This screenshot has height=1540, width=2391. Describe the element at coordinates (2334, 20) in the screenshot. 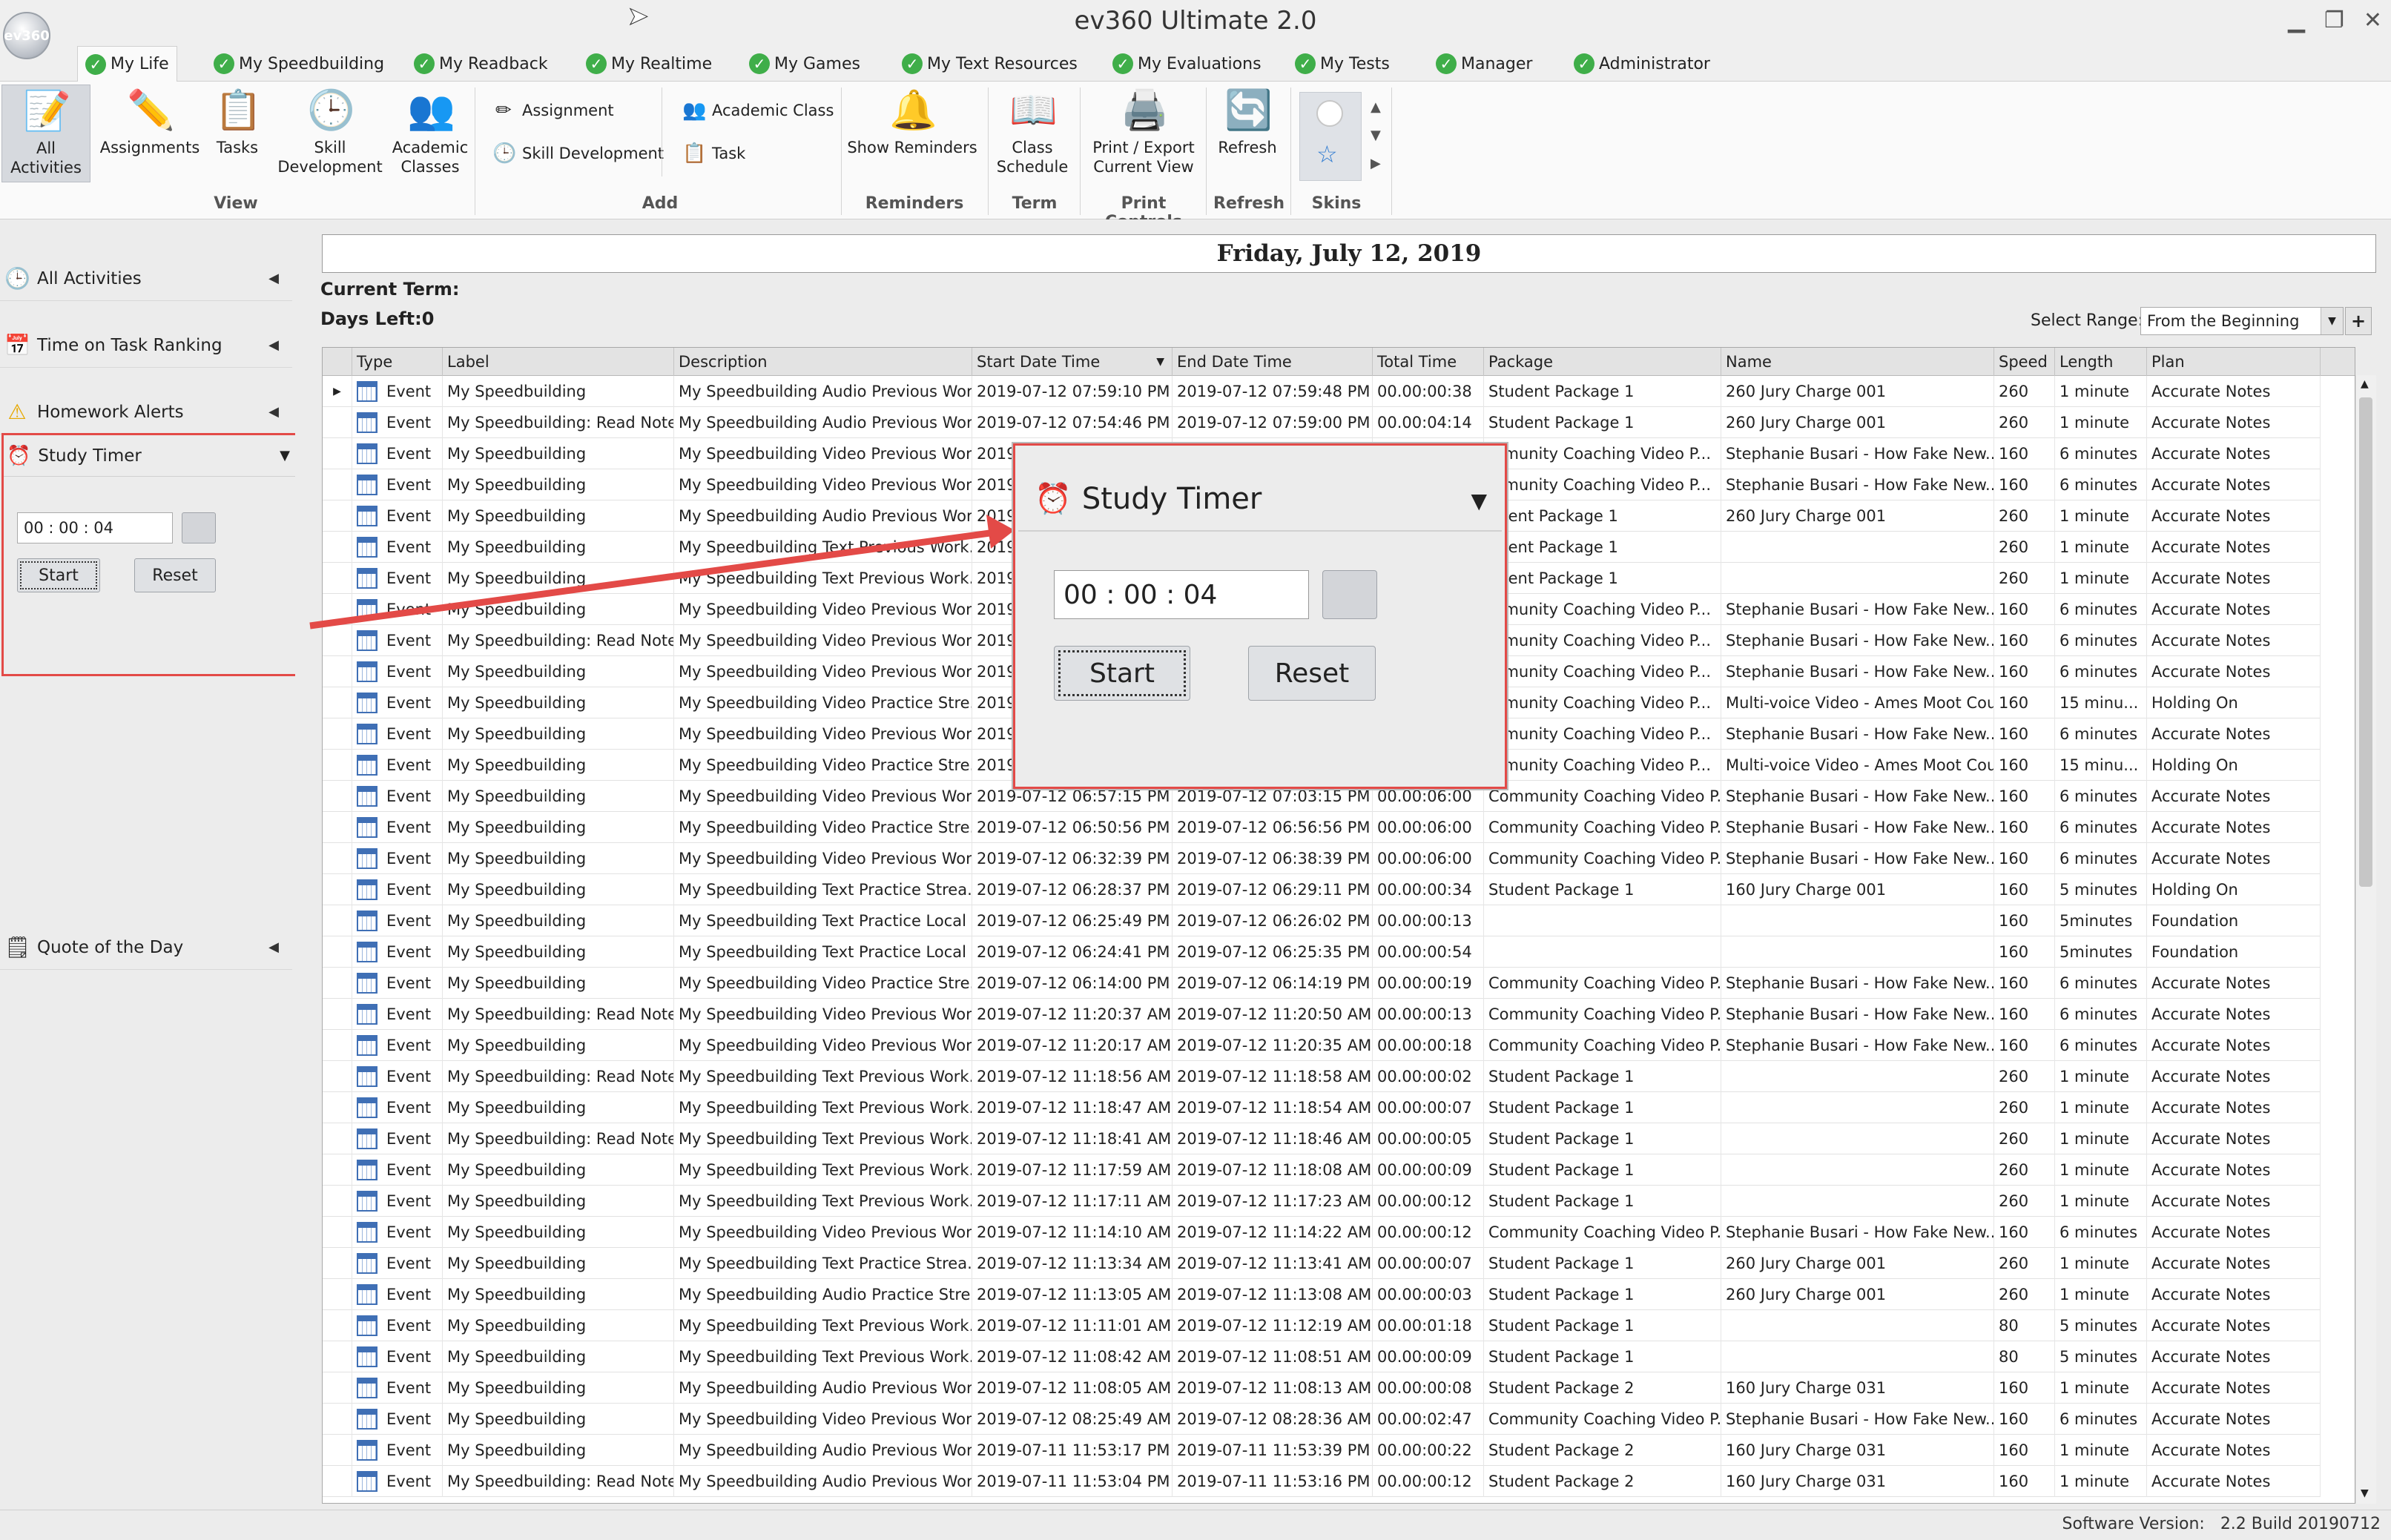

I see `maximize-button: ❐` at that location.